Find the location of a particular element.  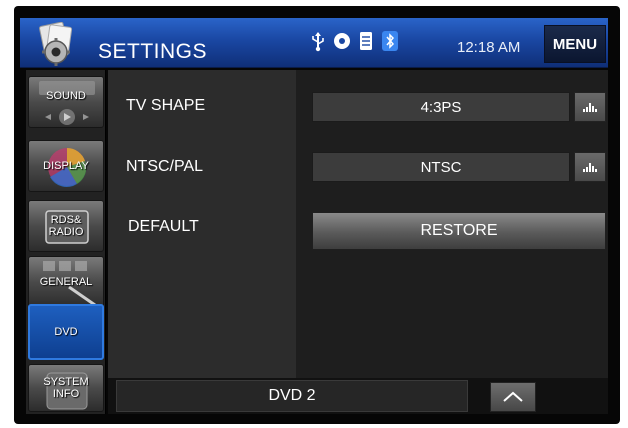

scroll-up-button is located at coordinates (513, 397).